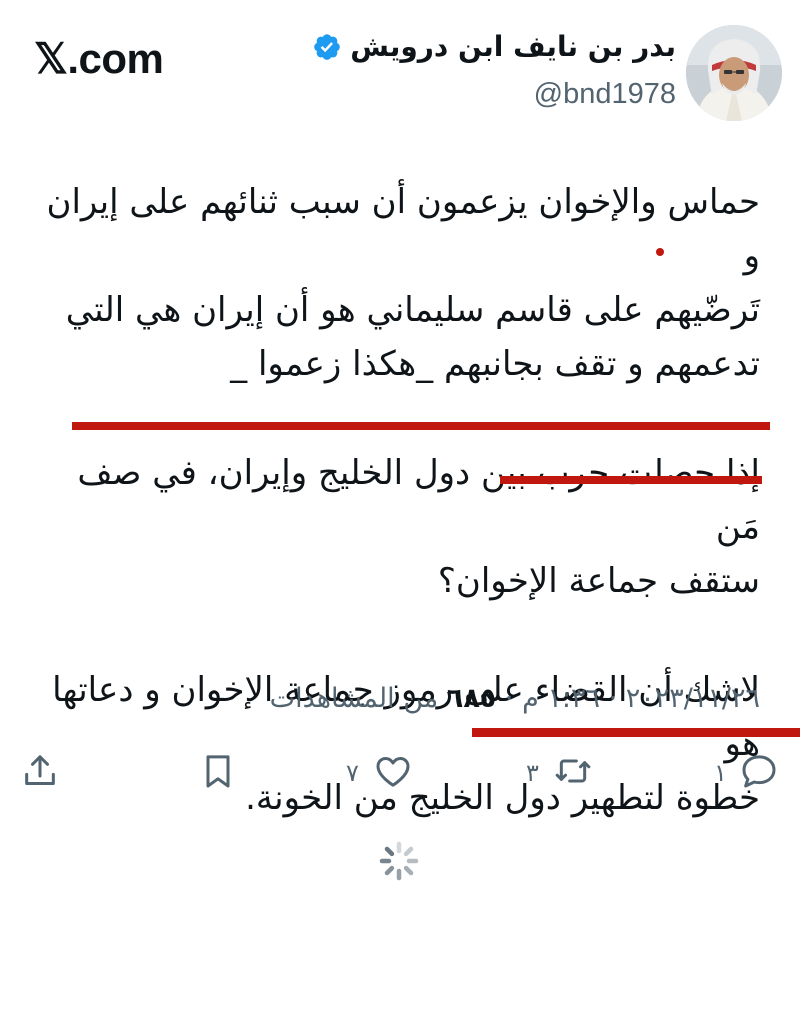 This screenshot has height=1024, width=802. I want to click on verified-badge-icon, so click(327, 47).